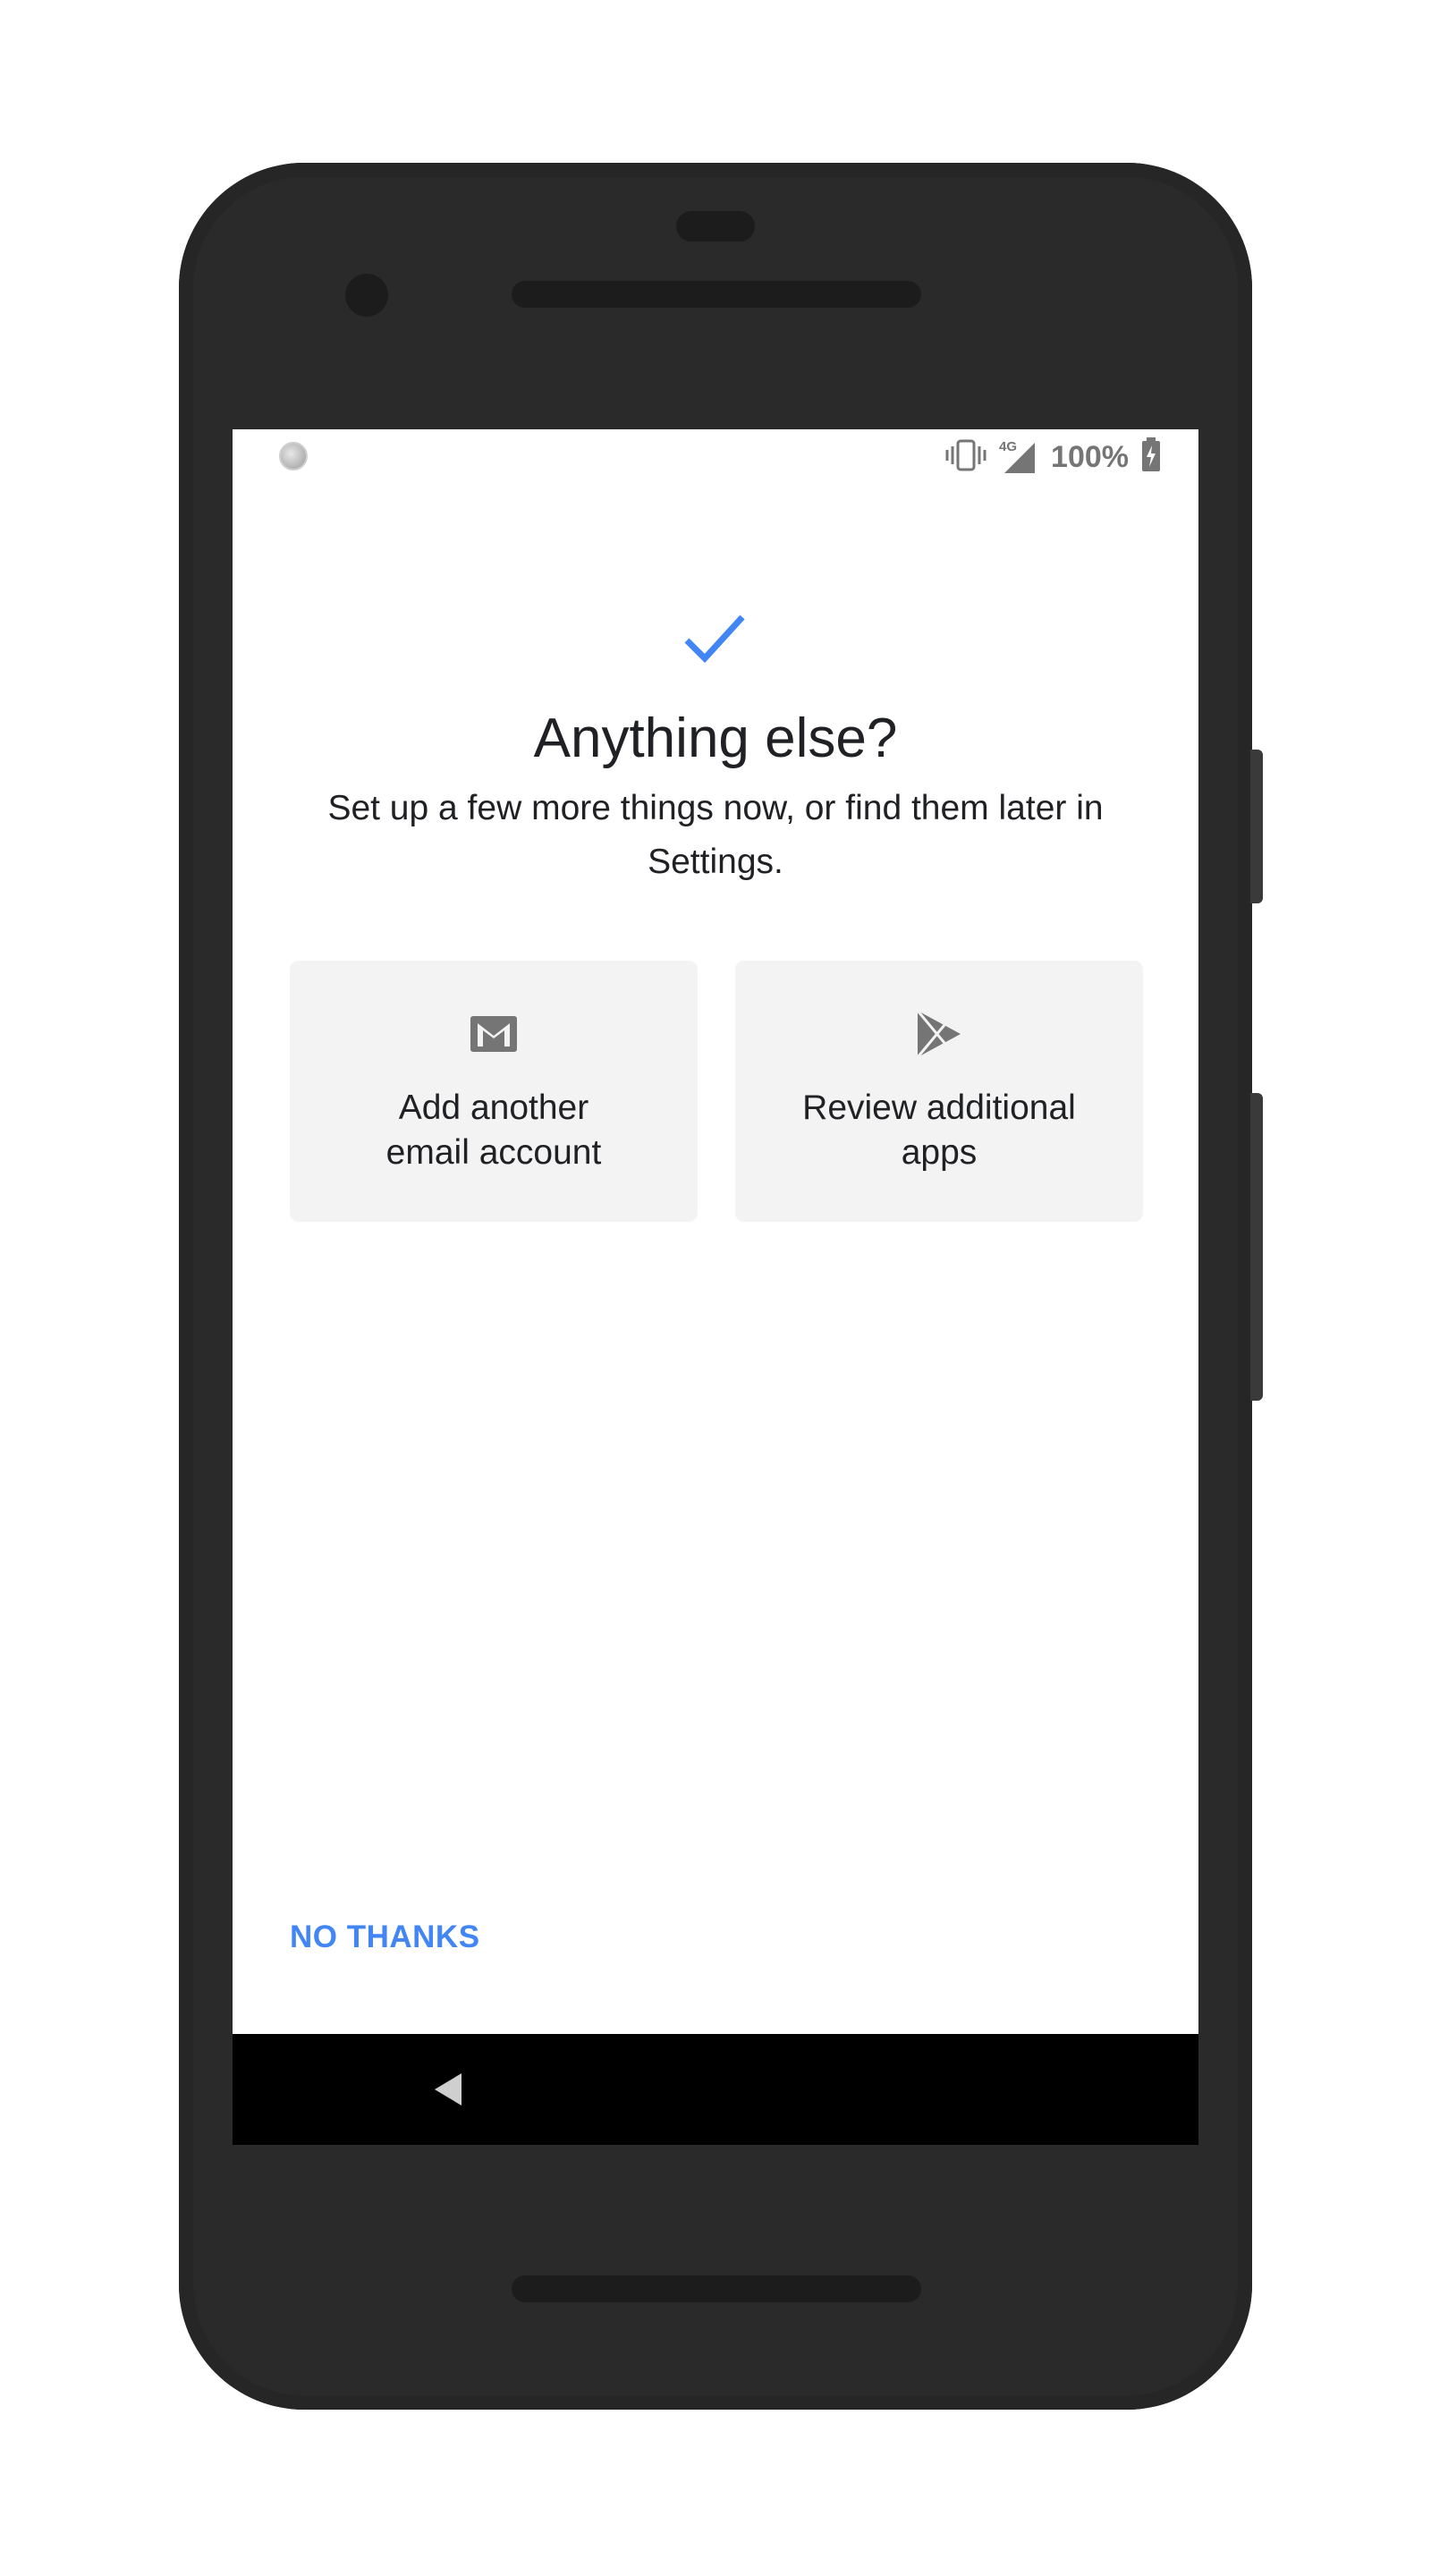 The height and width of the screenshot is (2576, 1431). What do you see at coordinates (716, 2089) in the screenshot?
I see `navigation-bar` at bounding box center [716, 2089].